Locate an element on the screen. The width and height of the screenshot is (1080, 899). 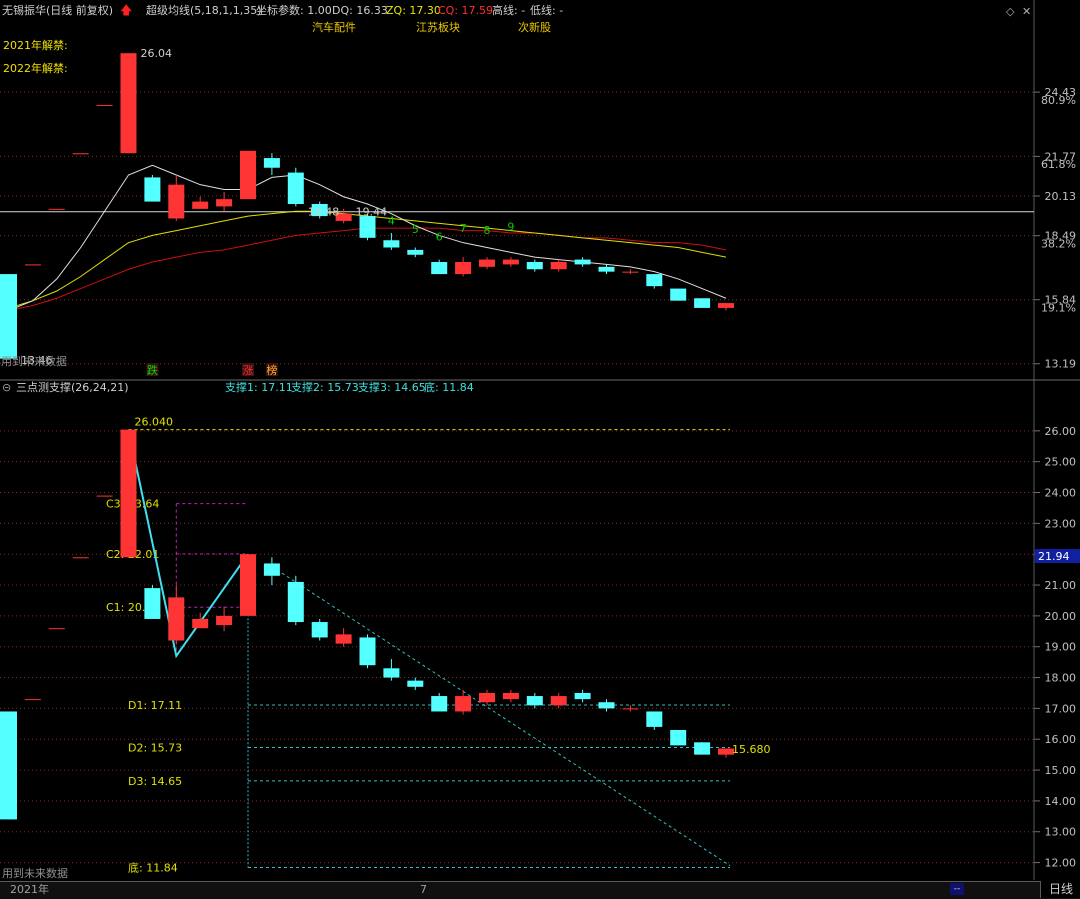
time-axis-bar is located at coordinates (540, 890).